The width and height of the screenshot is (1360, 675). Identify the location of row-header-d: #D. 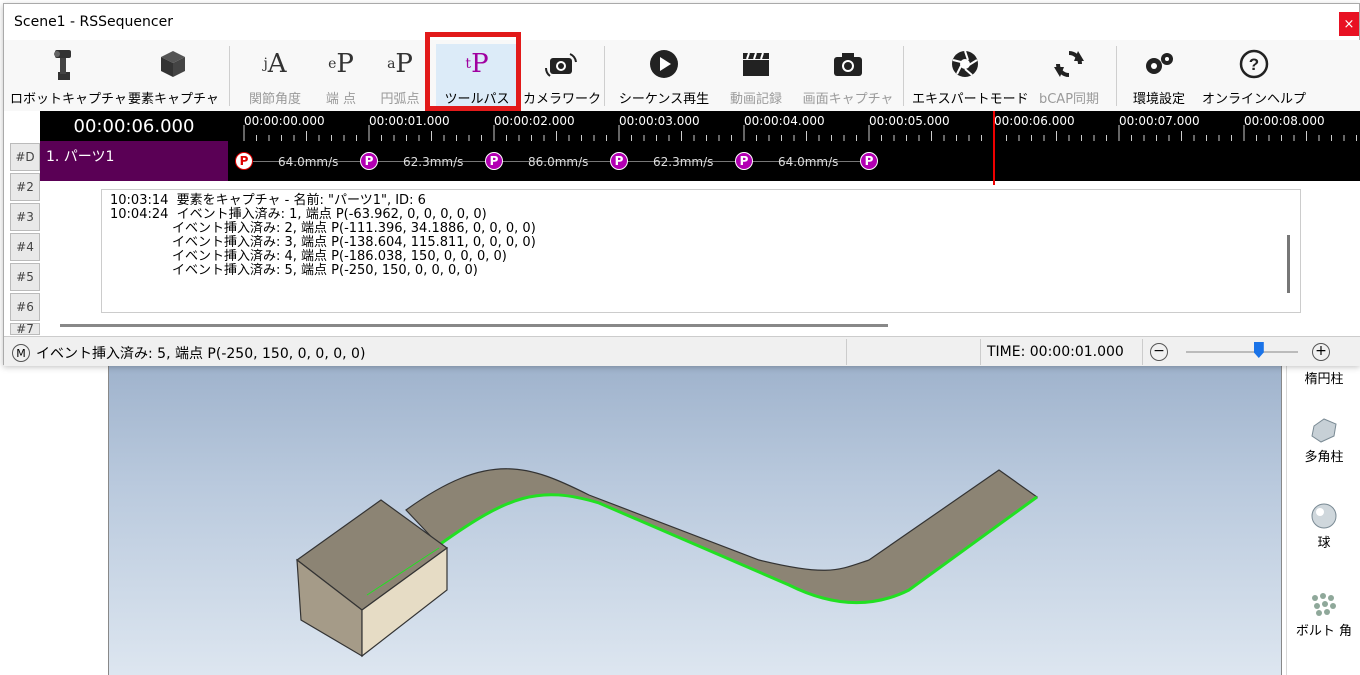
(25, 157).